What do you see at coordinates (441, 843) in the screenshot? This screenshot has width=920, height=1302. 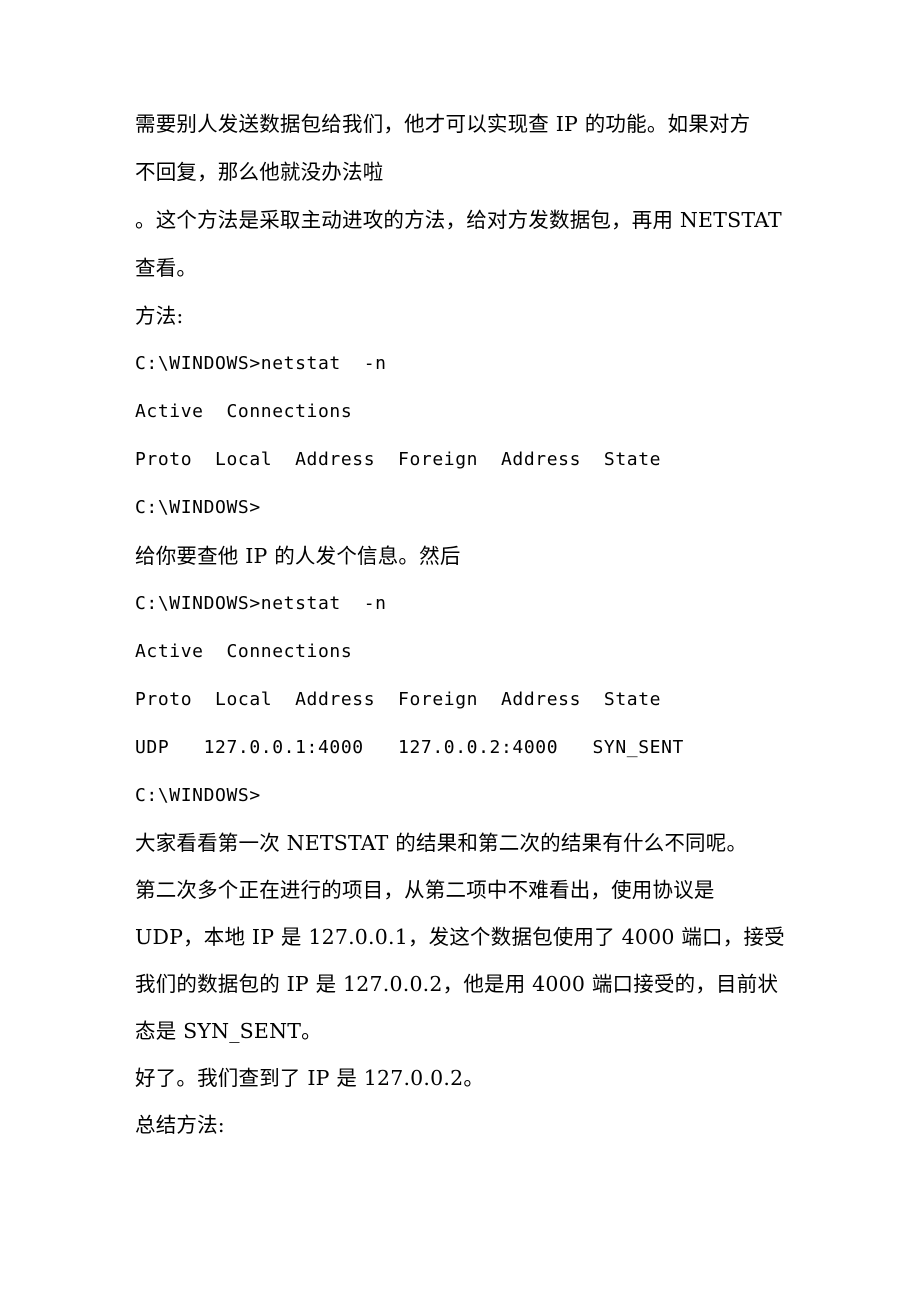 I see `paragraph-line: 大家看看第一次 NETSTAT 的结果和第二次的结果有什么不同呢。` at bounding box center [441, 843].